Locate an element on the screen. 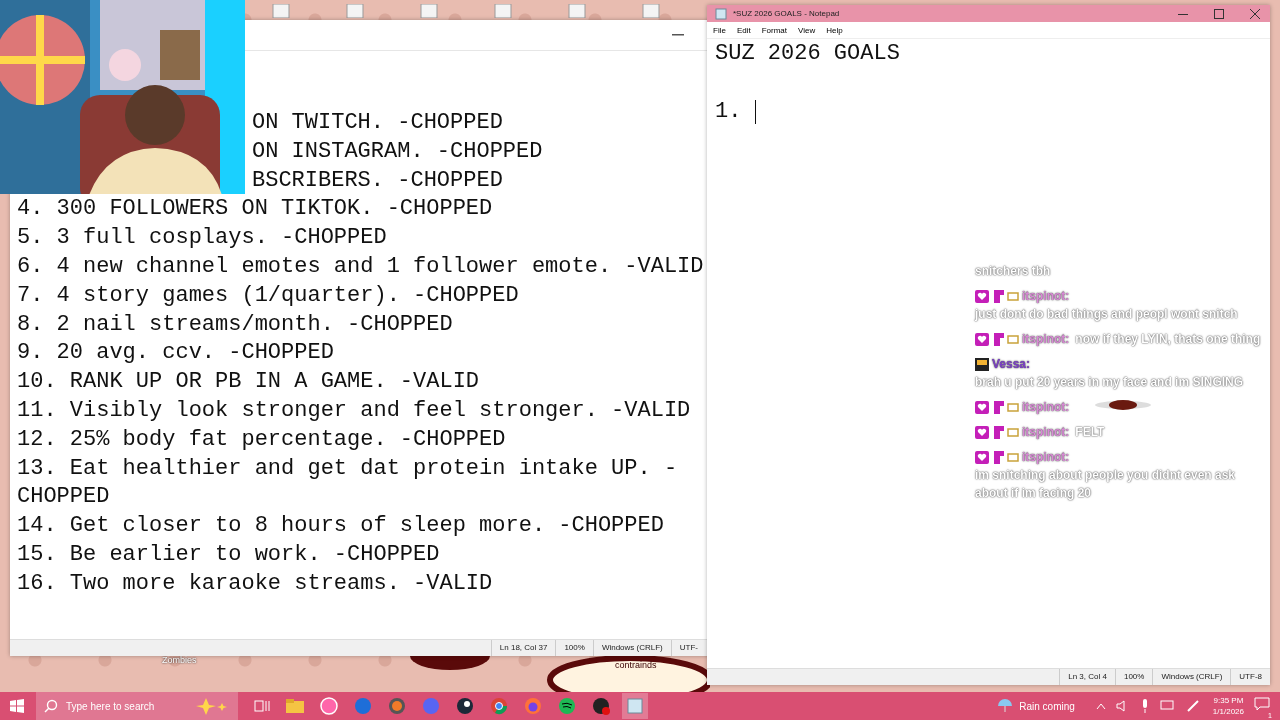 The width and height of the screenshot is (1280, 720). text-line: SUZ 2026 GOALS is located at coordinates (807, 54).